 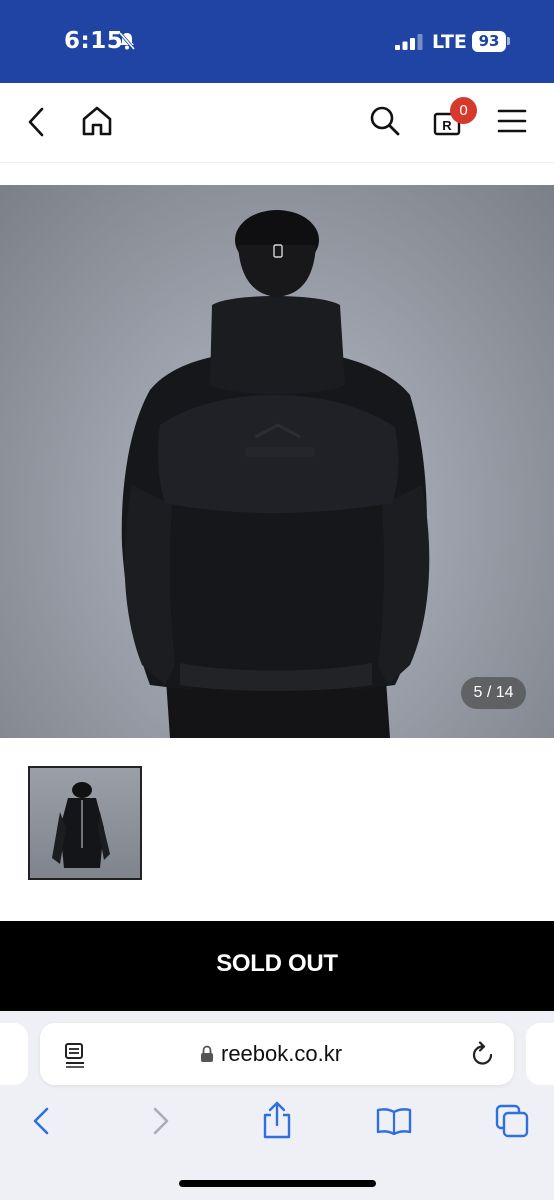 I want to click on forward-icon, so click(x=161, y=1121).